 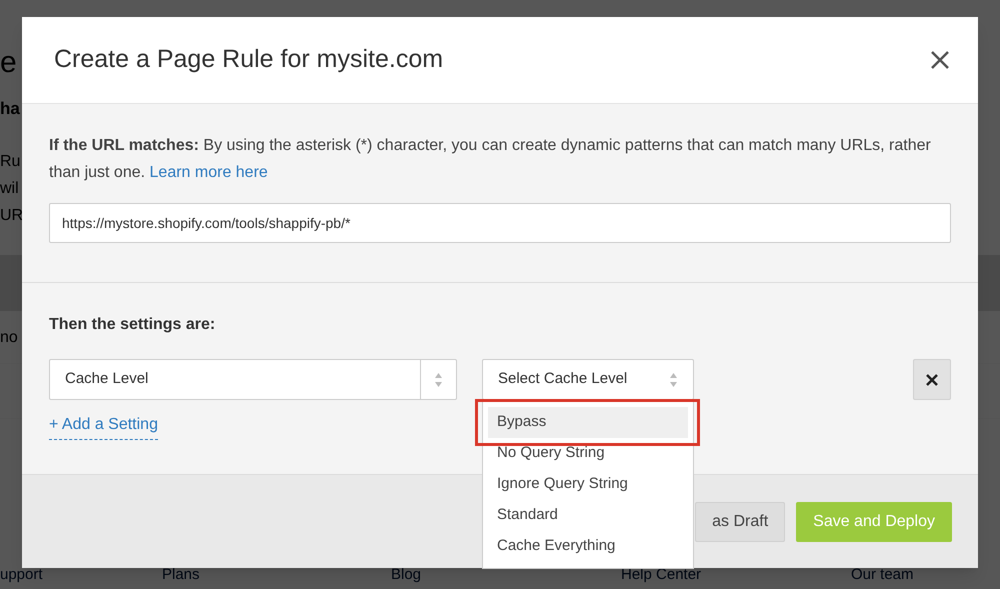 I want to click on page-heading: e, so click(x=8, y=63).